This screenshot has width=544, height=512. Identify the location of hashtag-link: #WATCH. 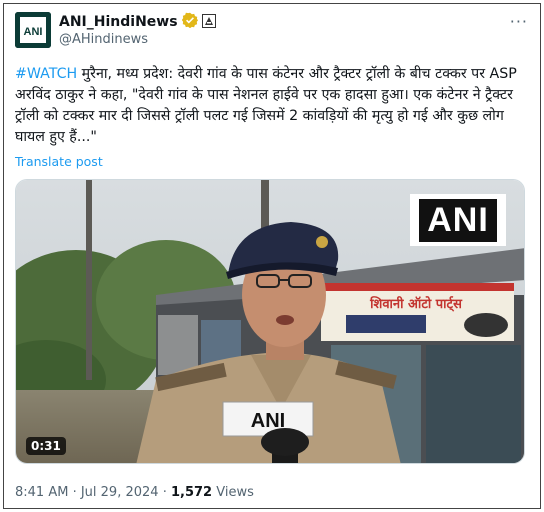
(46, 74).